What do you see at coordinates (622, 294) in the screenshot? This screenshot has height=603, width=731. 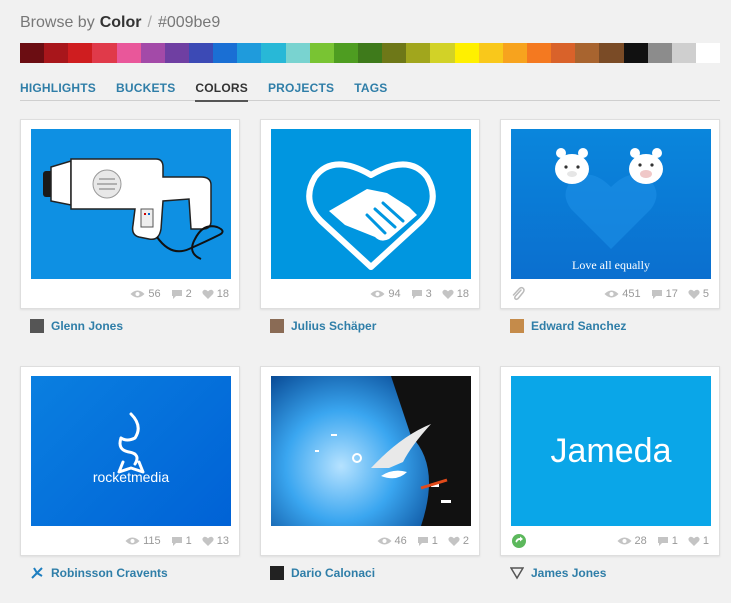 I see `views-count: 451` at bounding box center [622, 294].